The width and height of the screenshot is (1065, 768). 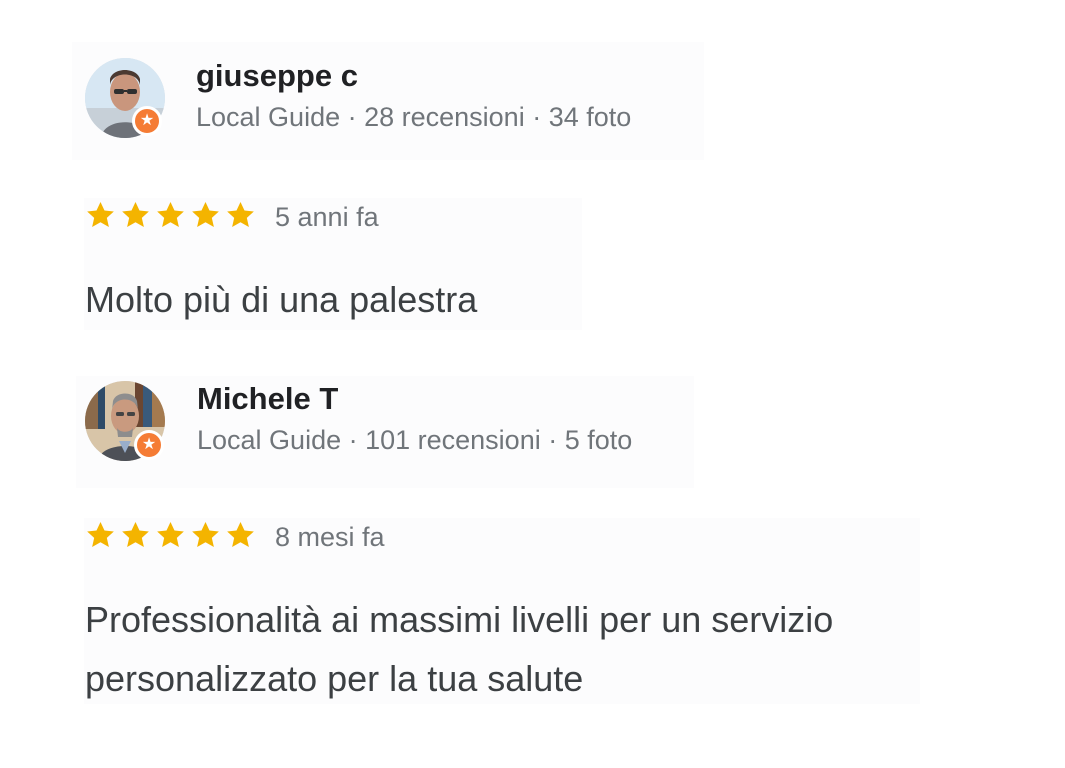 I want to click on author-meta: Local Guide · 101 recensioni · 5 foto, so click(x=415, y=440).